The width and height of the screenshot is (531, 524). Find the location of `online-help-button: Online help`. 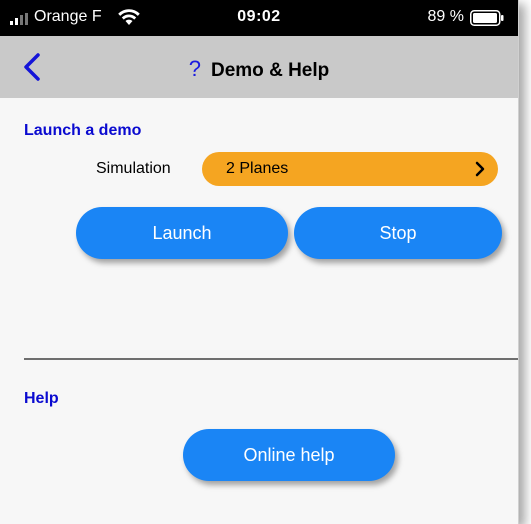

online-help-button: Online help is located at coordinates (289, 455).